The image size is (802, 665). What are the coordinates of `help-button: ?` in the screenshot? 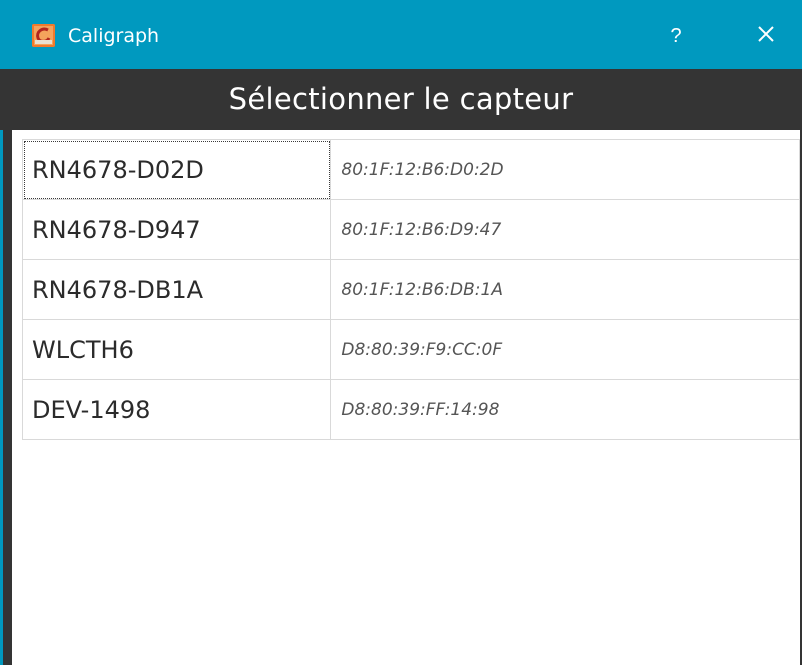 It's located at (676, 36).